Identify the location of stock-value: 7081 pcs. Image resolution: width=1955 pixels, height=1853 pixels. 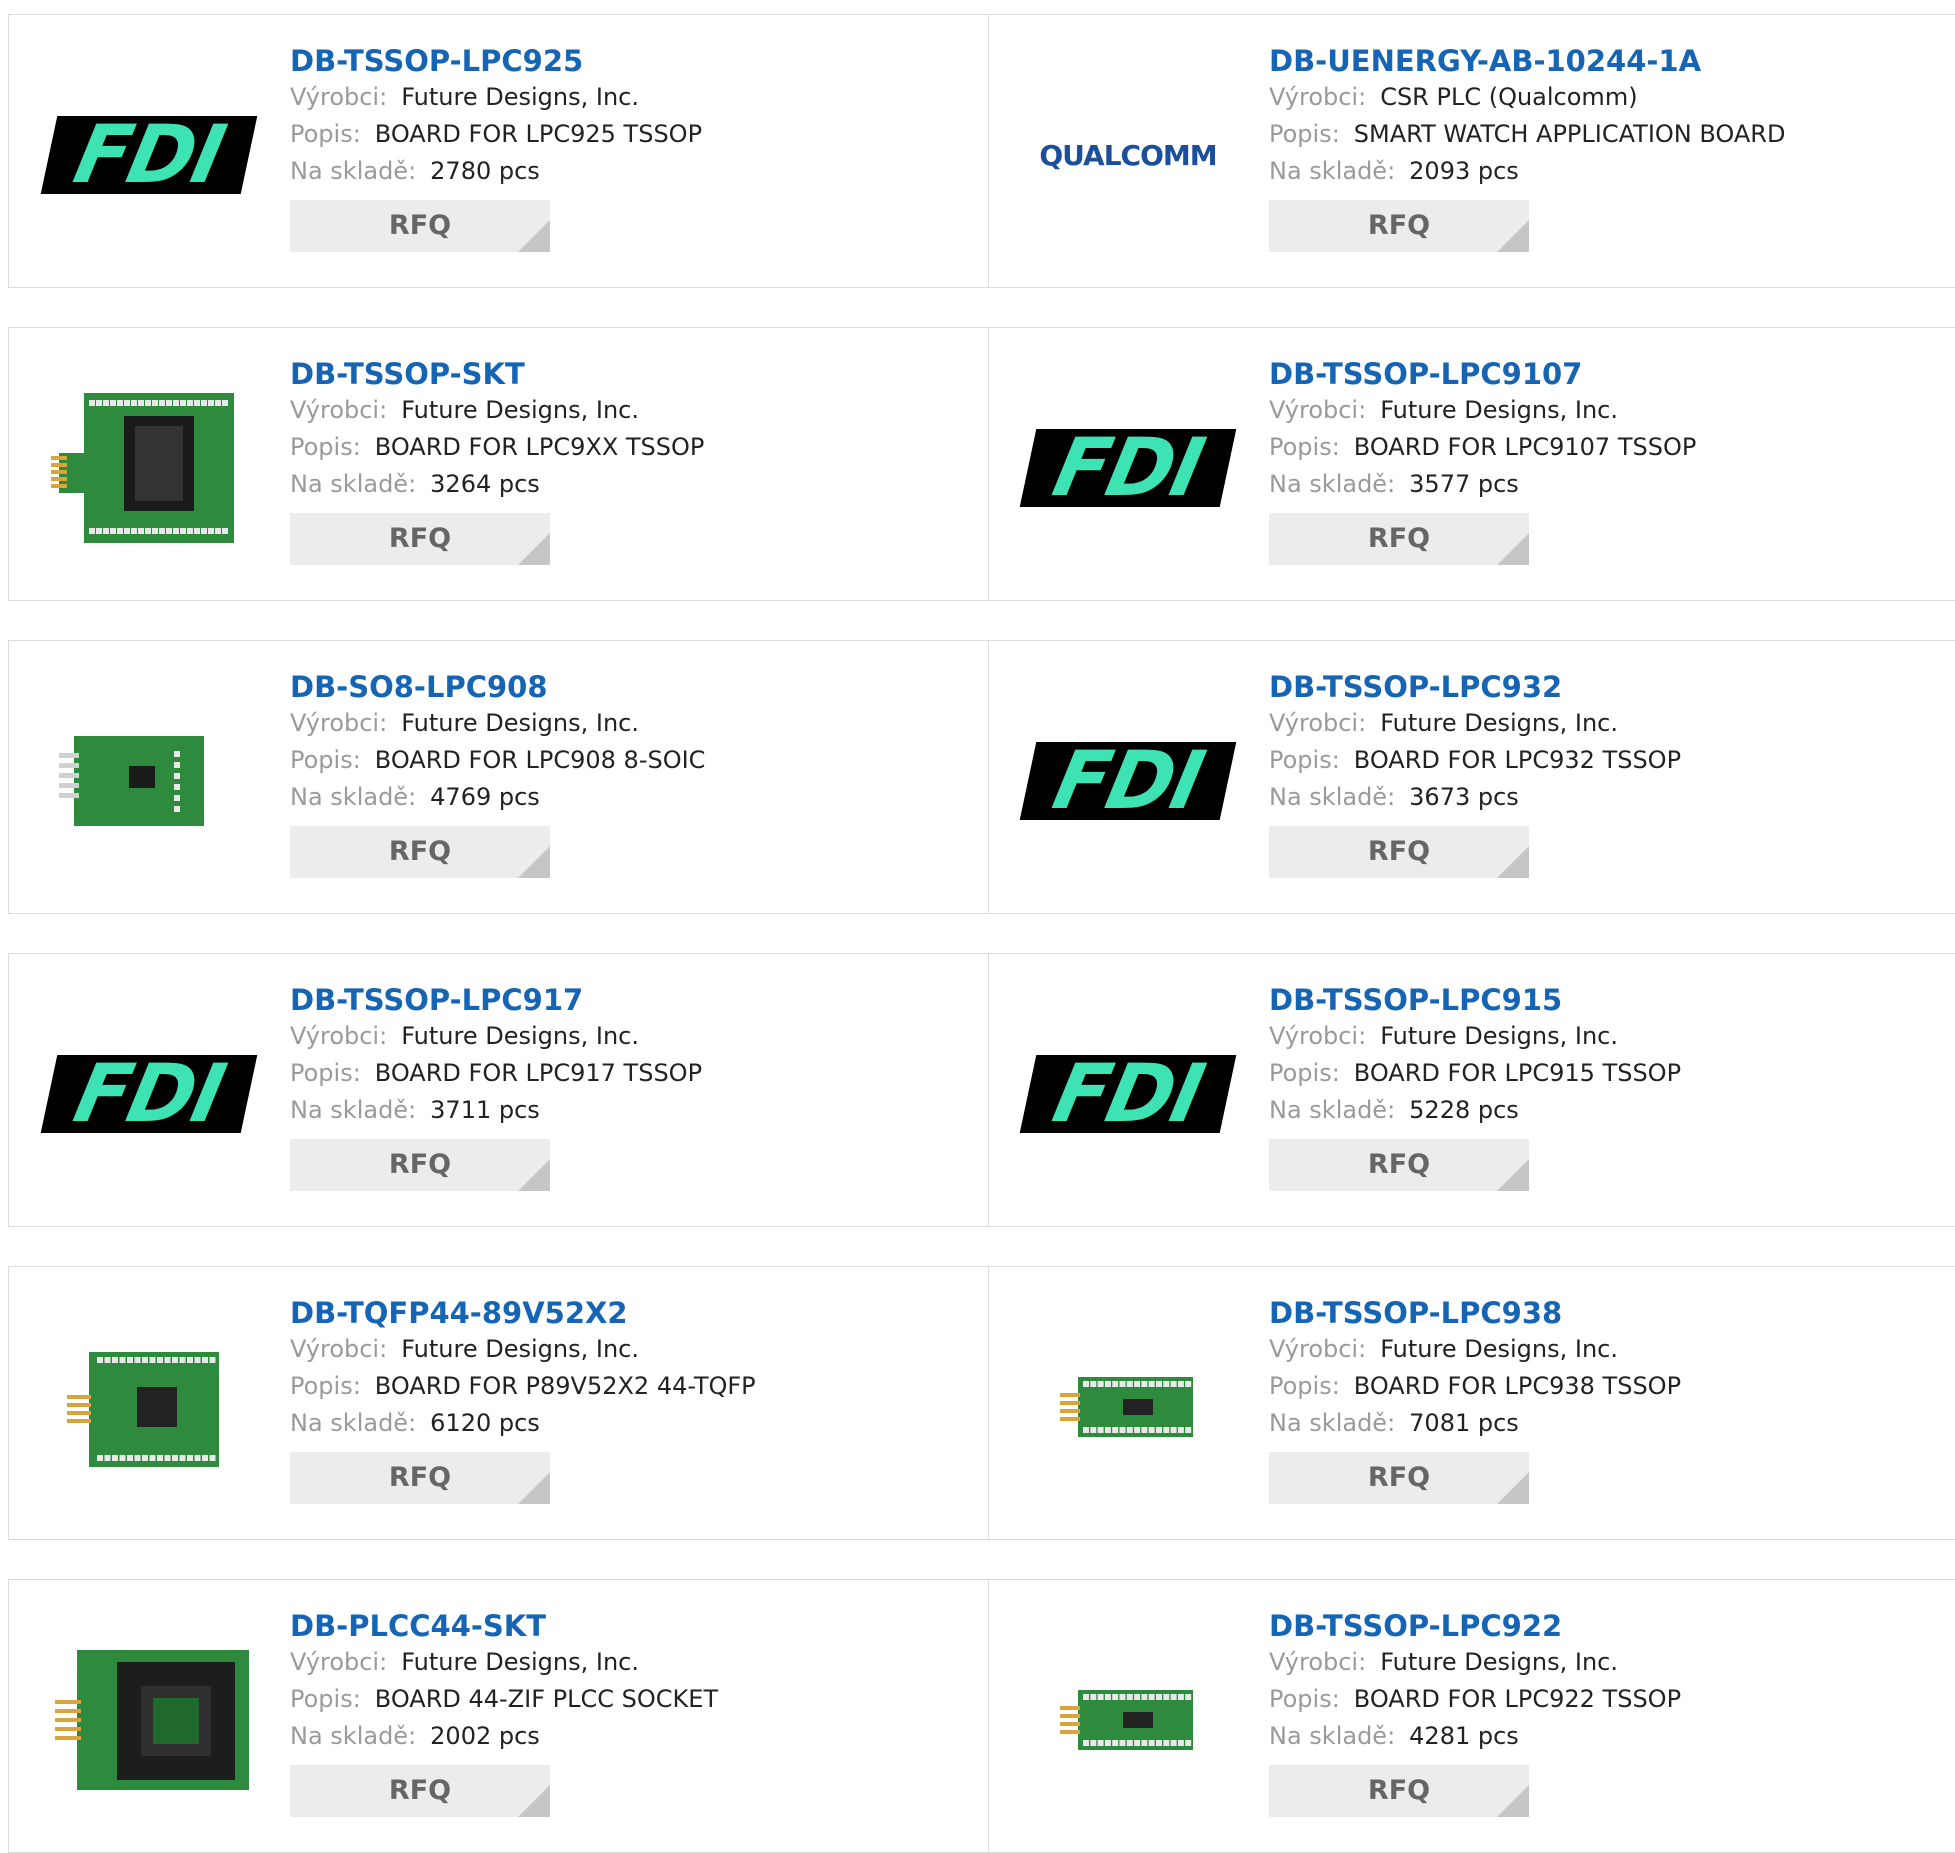
(1464, 1423).